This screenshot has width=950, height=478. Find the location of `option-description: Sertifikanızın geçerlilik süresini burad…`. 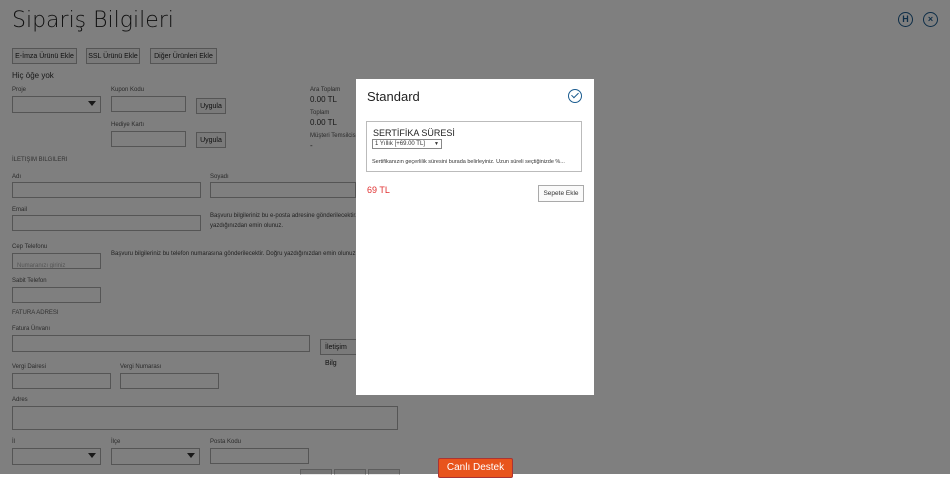

option-description: Sertifikanızın geçerlilik süresini burad… is located at coordinates (468, 162).